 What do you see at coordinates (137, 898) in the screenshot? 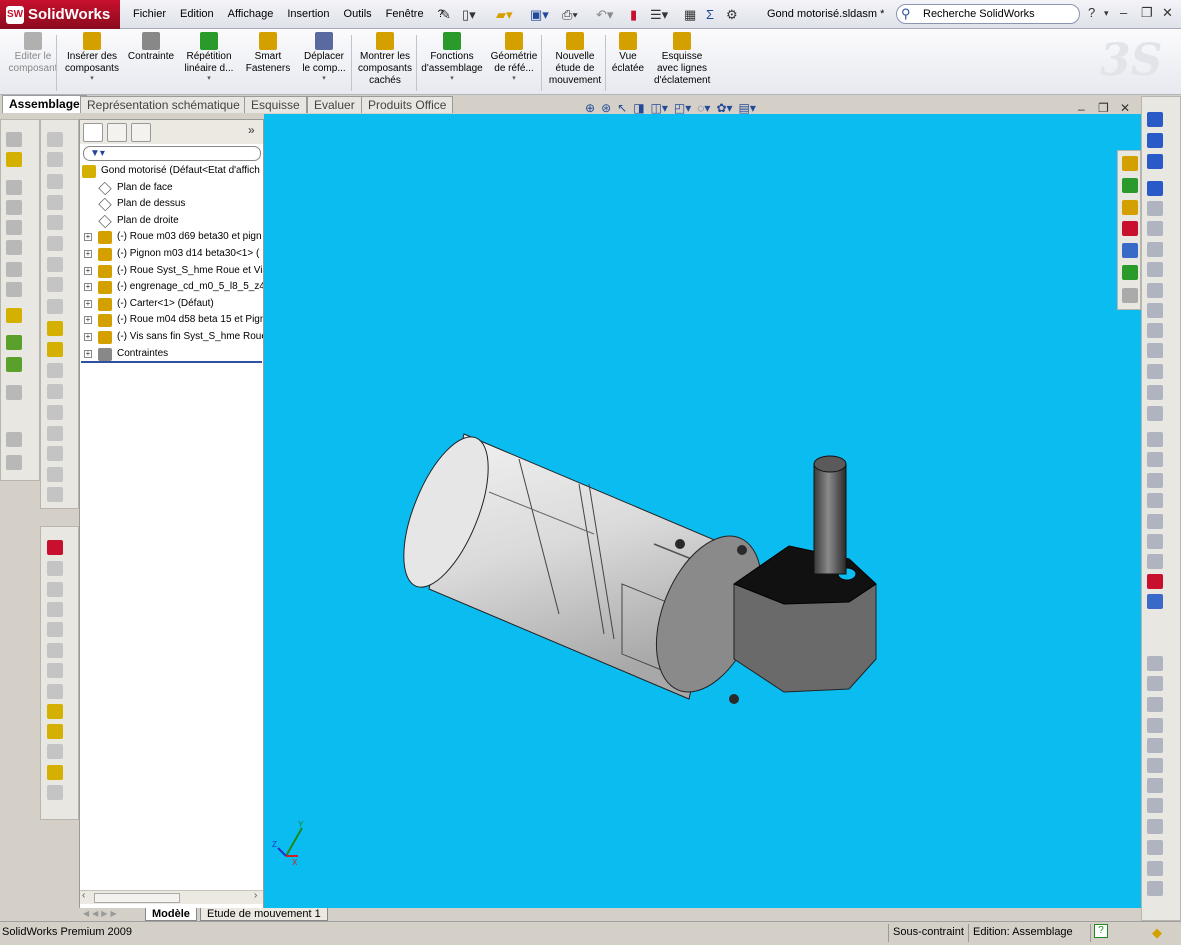
I see `scrollbar-thumb` at bounding box center [137, 898].